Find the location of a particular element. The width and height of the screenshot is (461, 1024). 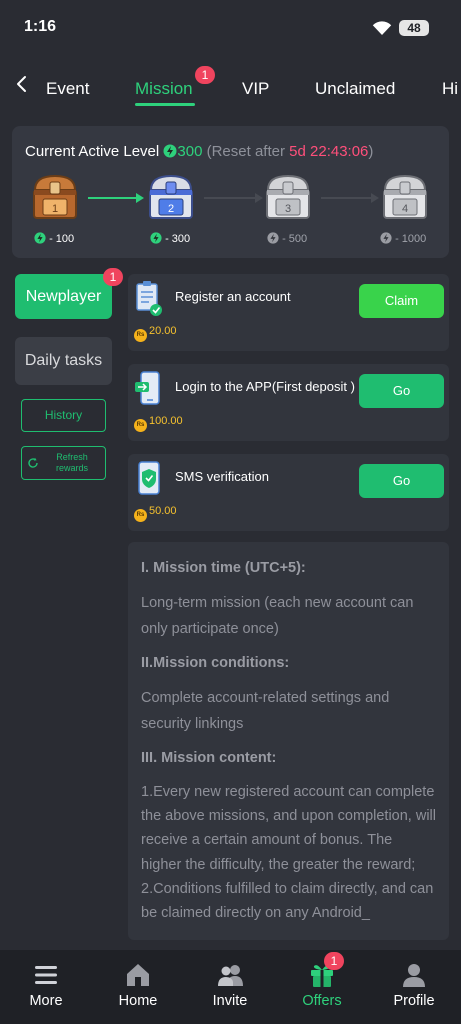

svg-text: 2 is located at coordinates (171, 209).